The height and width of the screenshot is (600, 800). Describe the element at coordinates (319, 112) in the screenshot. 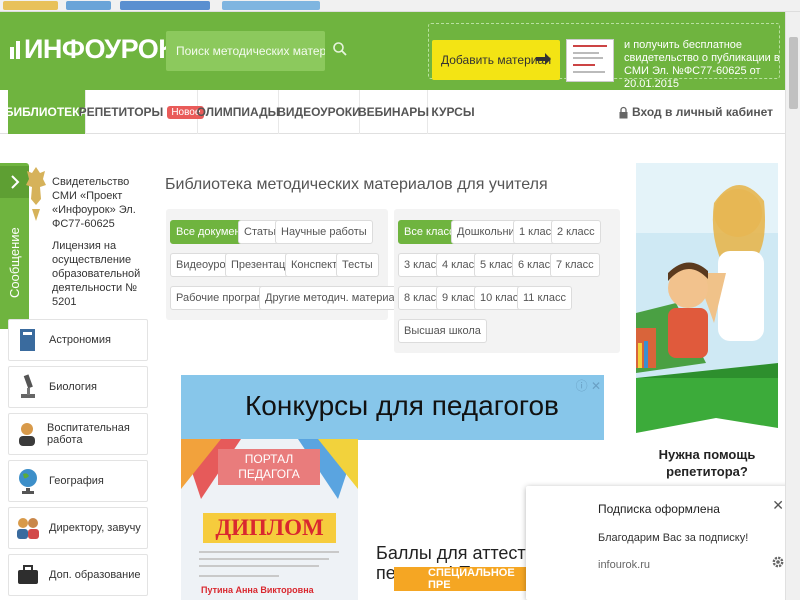

I see `nav-videolessons: Видеоуроки` at that location.